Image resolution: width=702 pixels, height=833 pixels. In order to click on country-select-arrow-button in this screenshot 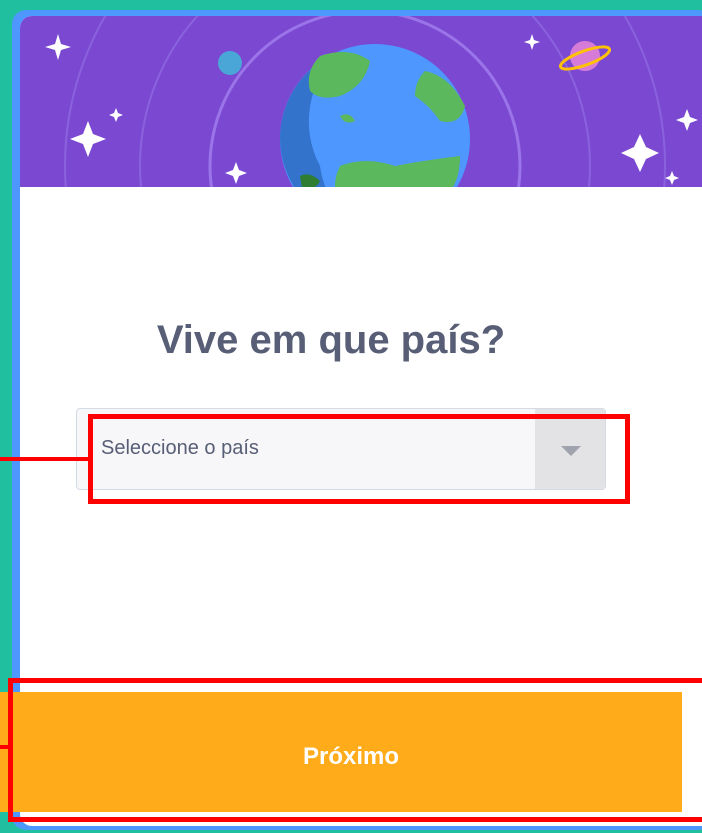, I will do `click(570, 449)`.